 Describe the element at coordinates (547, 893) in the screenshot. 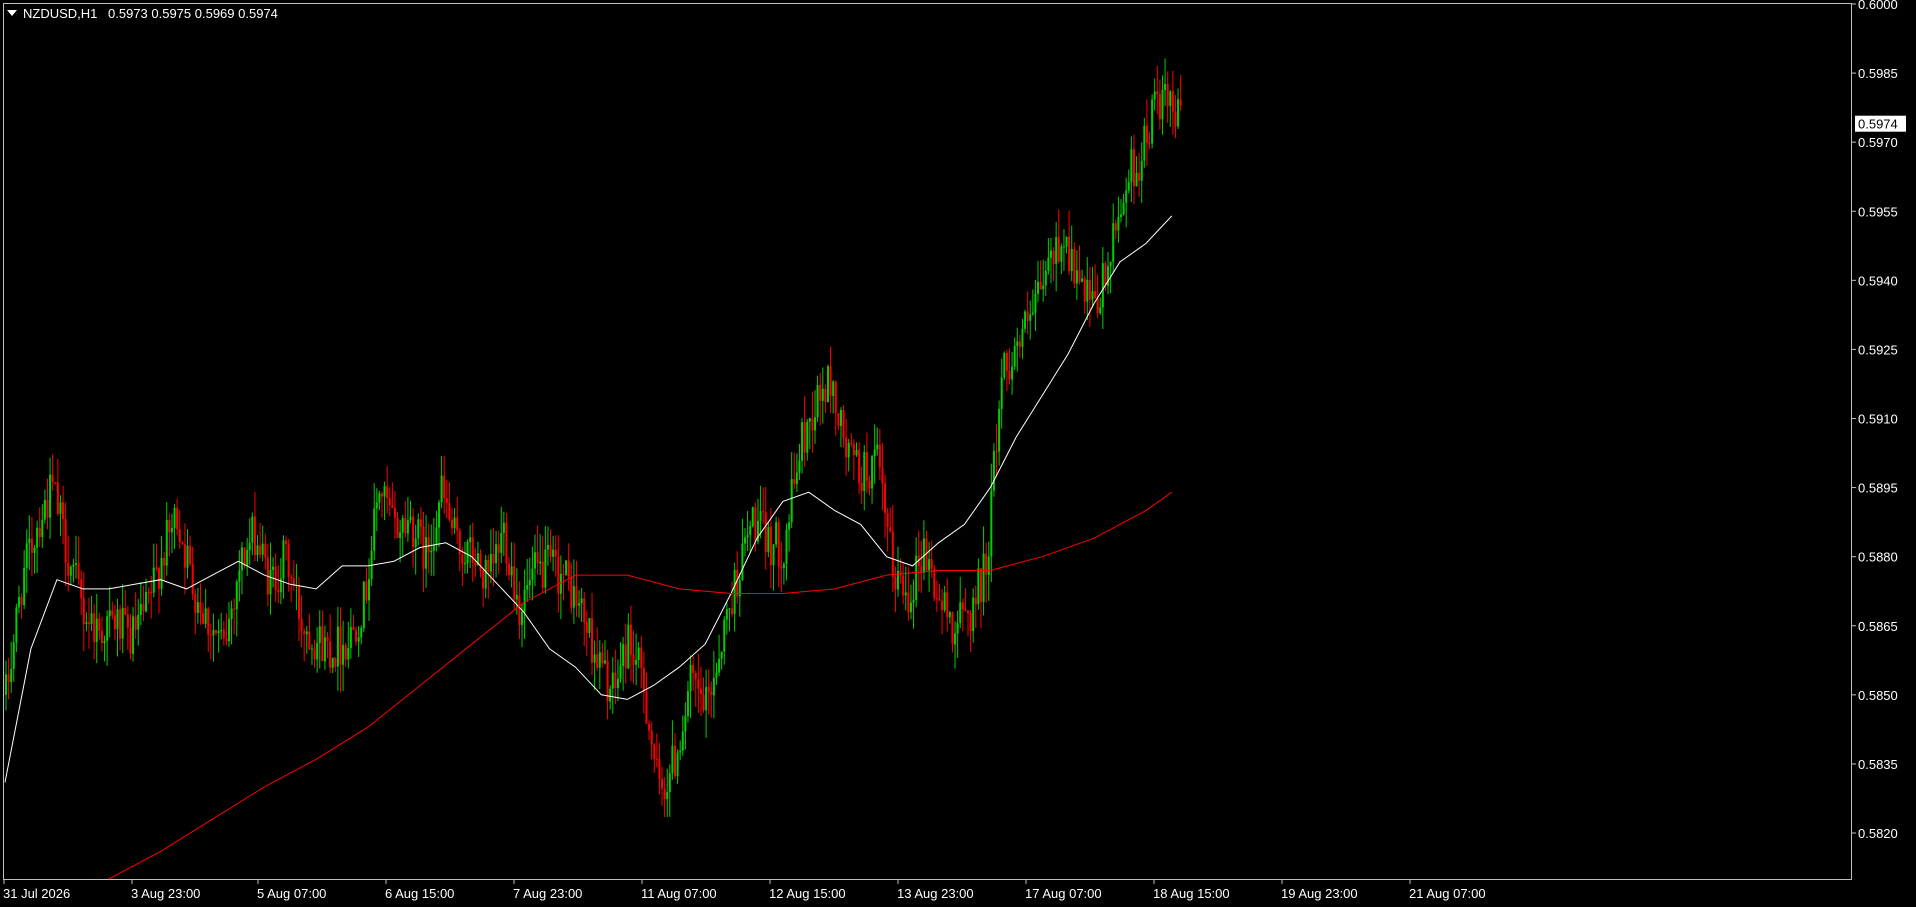

I see `x-tick-label: 7 Aug 23:00` at that location.